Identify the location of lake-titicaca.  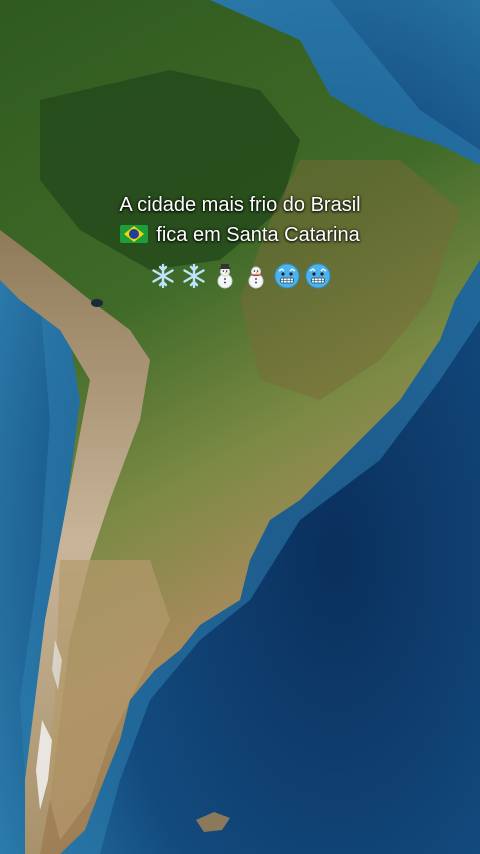
(97, 303).